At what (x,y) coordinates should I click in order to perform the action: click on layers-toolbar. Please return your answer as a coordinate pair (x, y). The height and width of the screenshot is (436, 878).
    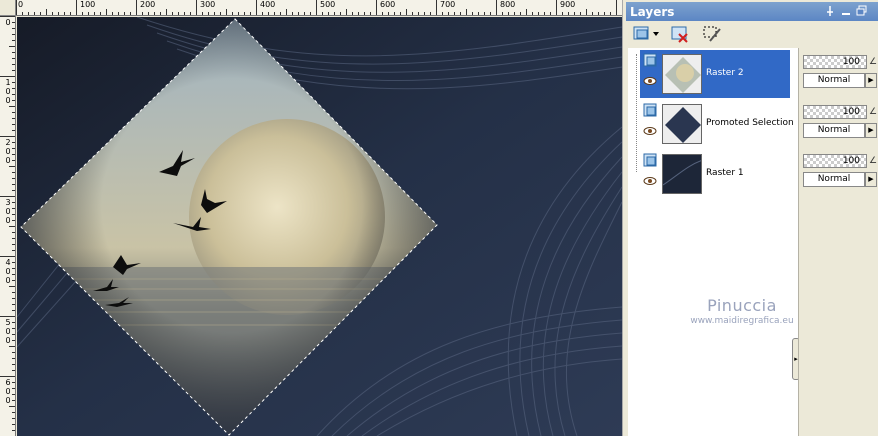
    Looking at the image, I should click on (752, 34).